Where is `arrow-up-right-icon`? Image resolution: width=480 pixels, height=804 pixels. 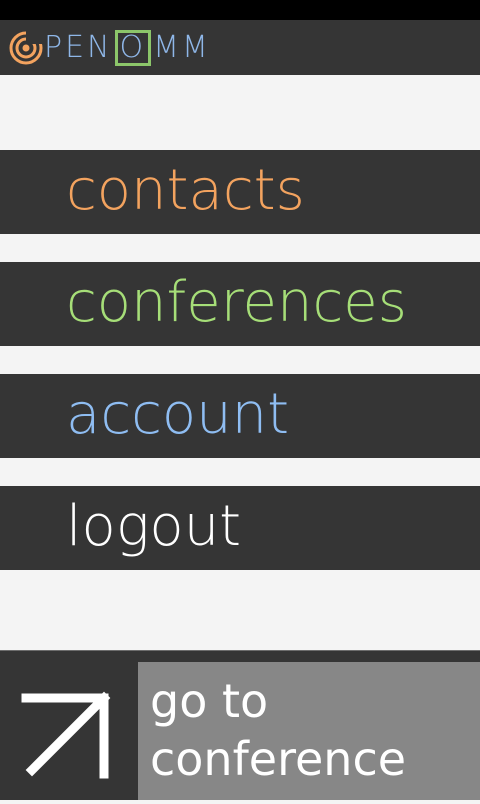 arrow-up-right-icon is located at coordinates (66, 735).